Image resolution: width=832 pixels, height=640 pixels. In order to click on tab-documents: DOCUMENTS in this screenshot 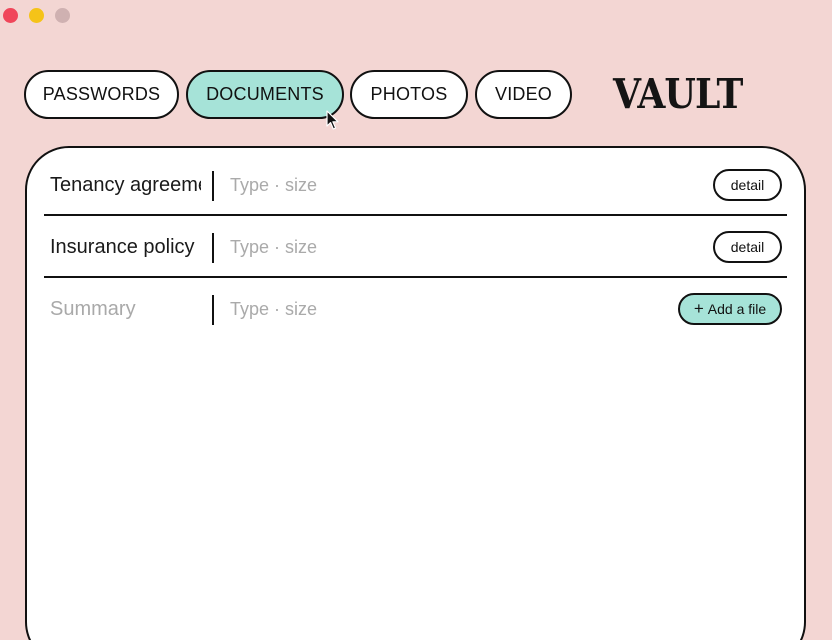, I will do `click(265, 94)`.